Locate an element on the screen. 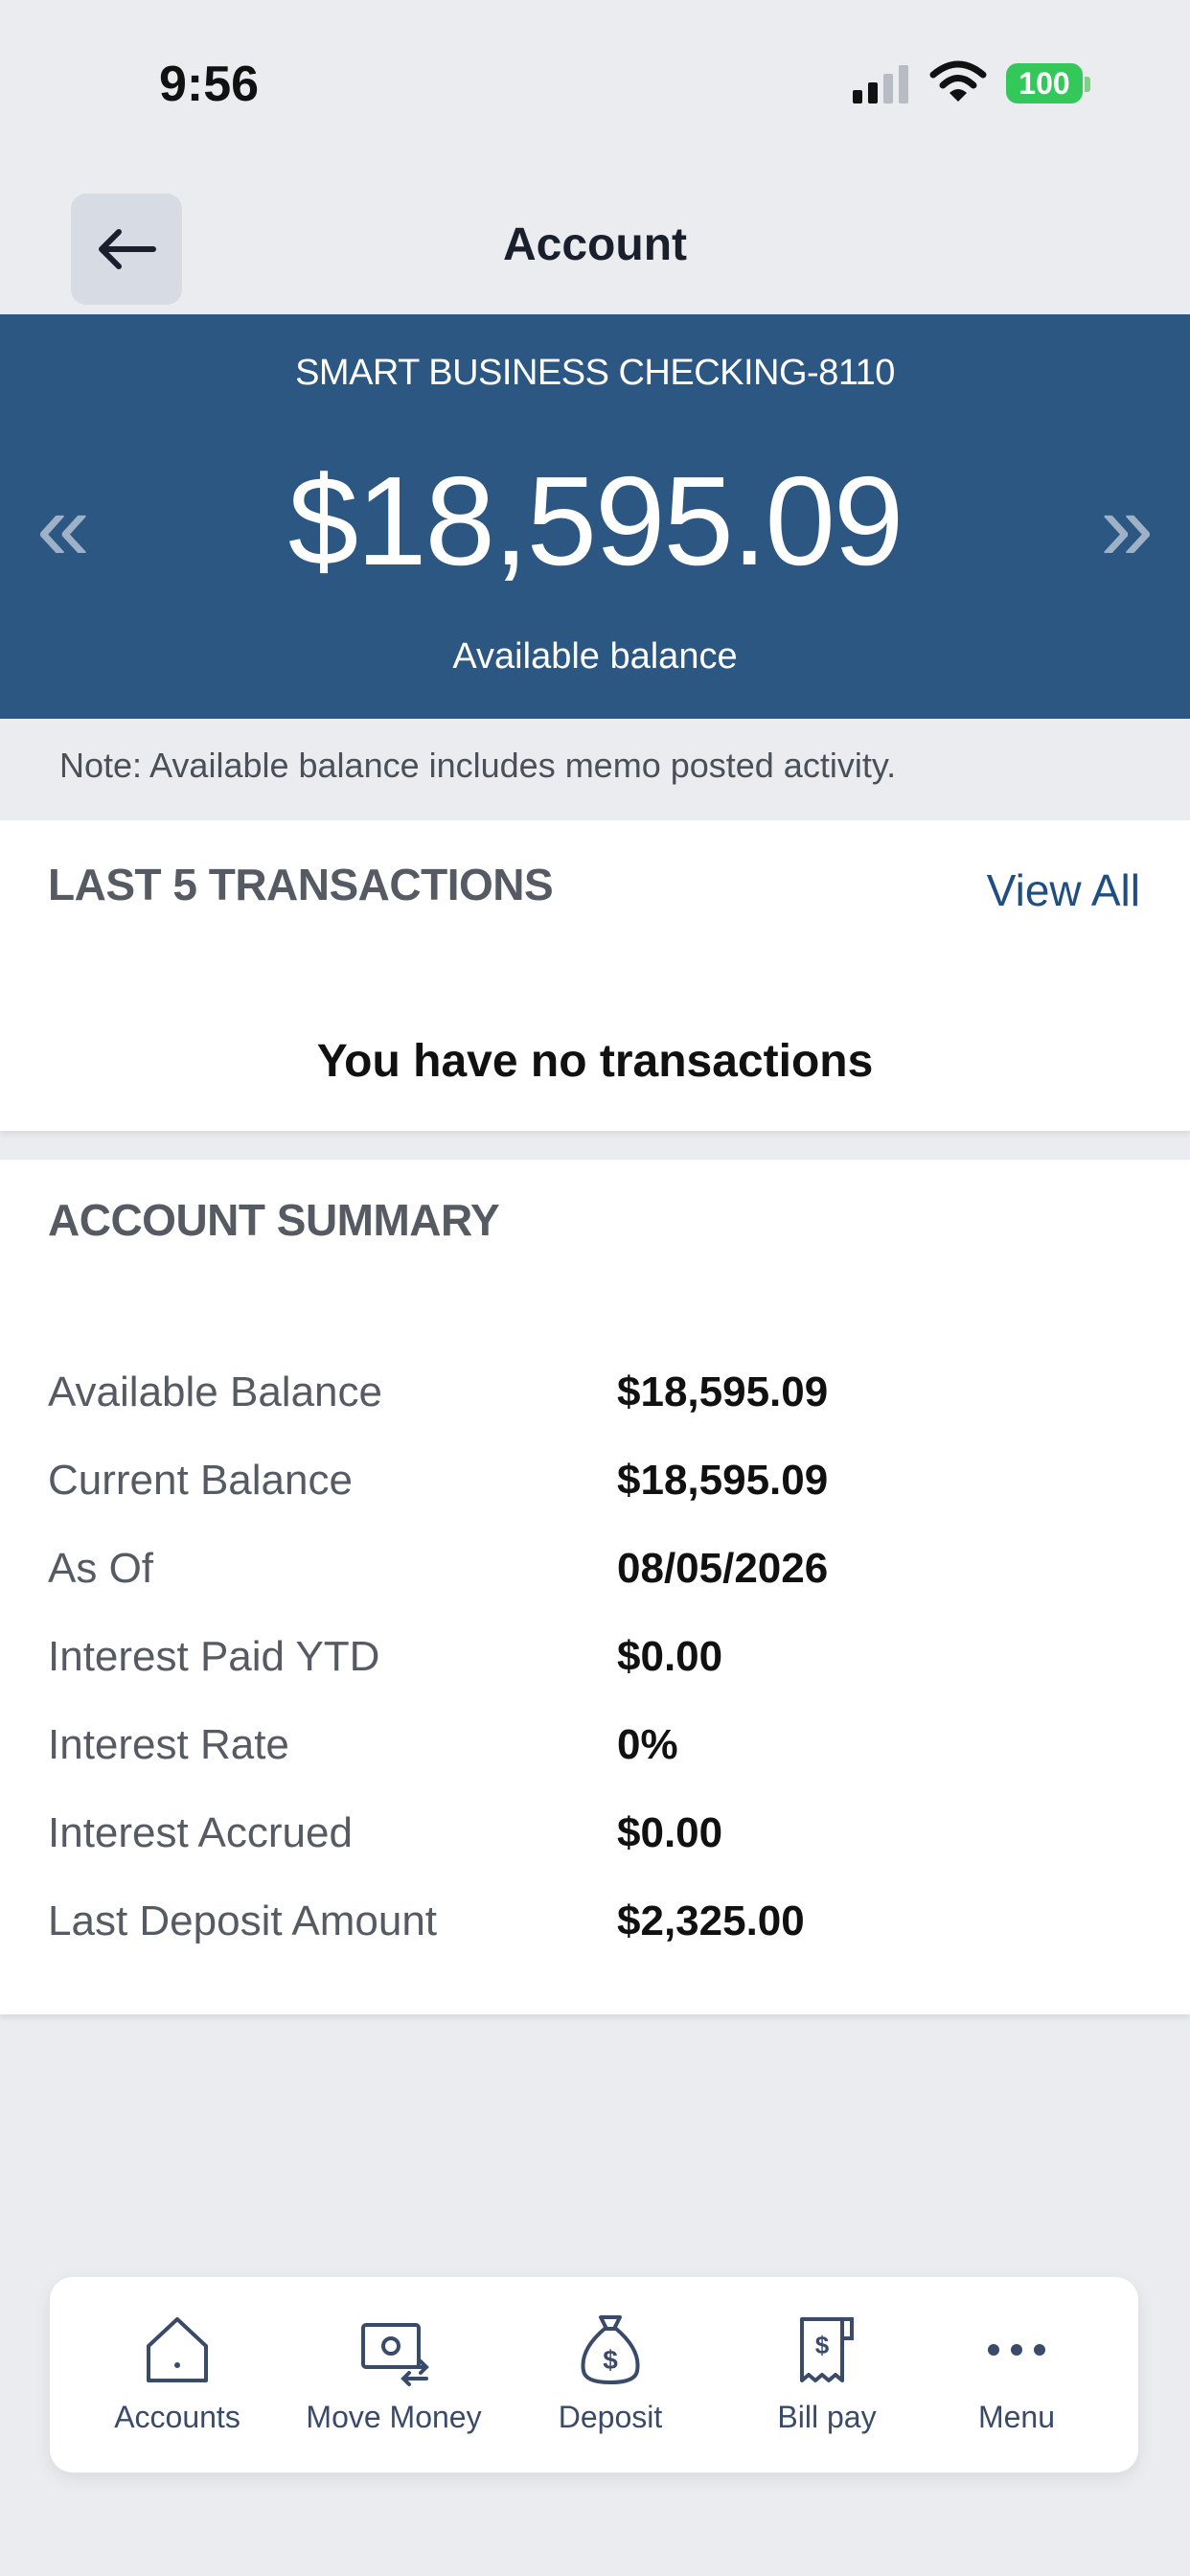 The height and width of the screenshot is (2576, 1190). page-title: Account is located at coordinates (595, 244).